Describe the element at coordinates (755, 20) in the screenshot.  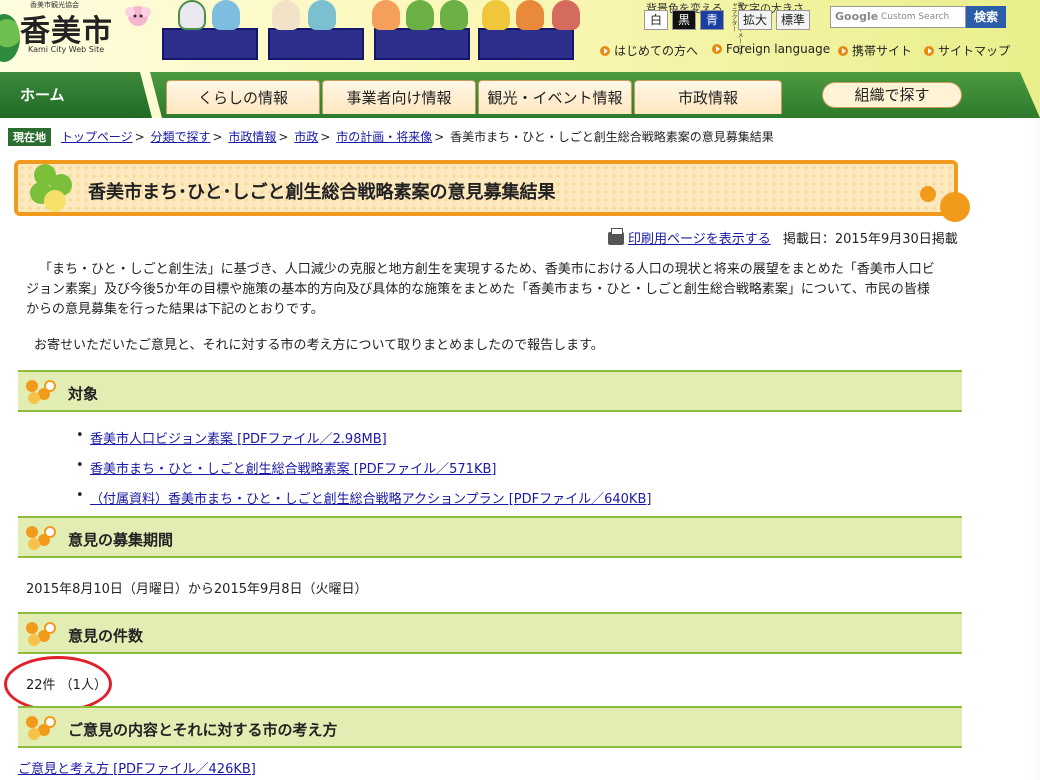
I see `text-enlarge-button: 拡大` at that location.